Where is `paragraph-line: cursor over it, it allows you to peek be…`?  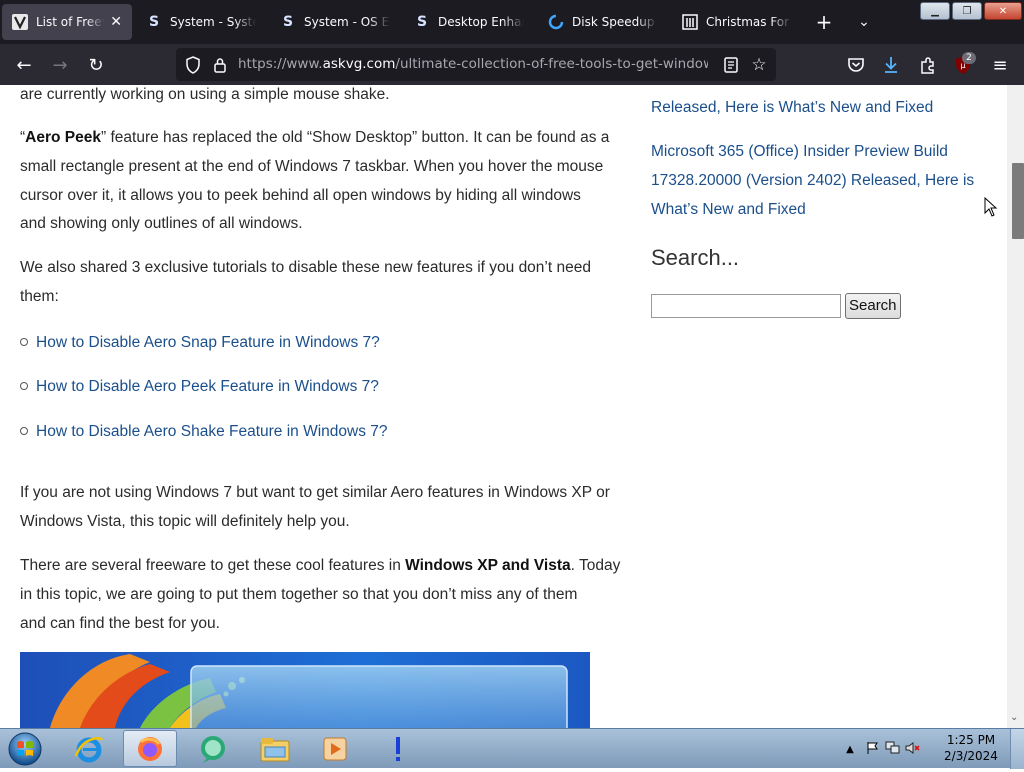 paragraph-line: cursor over it, it allows you to peek be… is located at coordinates (300, 195).